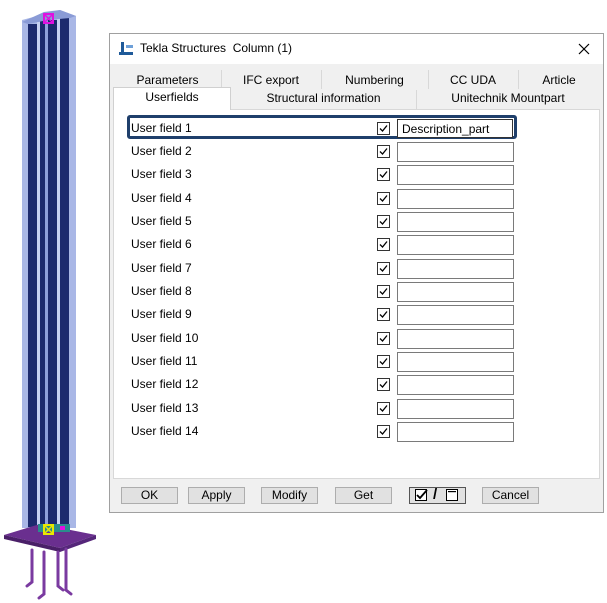 The height and width of the screenshot is (603, 607). What do you see at coordinates (161, 291) in the screenshot?
I see `user-field-label: User field 8` at bounding box center [161, 291].